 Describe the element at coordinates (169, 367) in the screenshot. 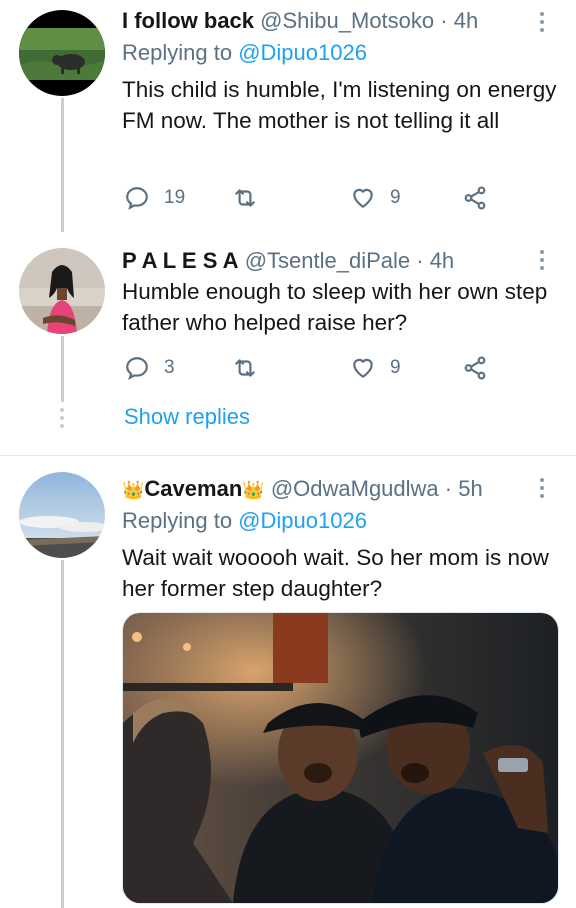

I see `reply-count: 3` at that location.